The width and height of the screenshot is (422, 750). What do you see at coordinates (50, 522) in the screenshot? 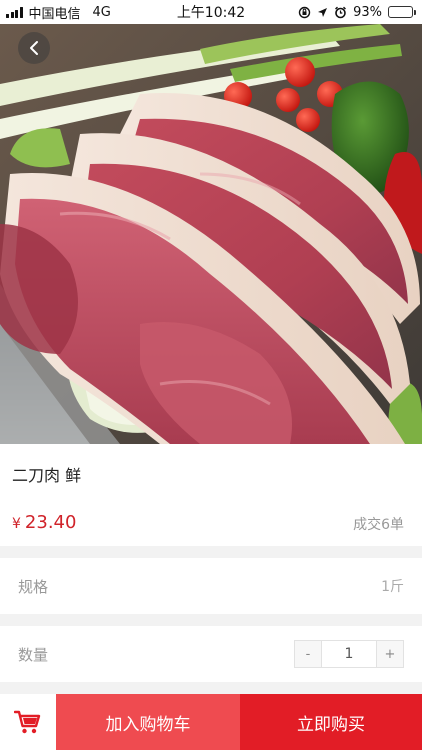
I see `price-value: 23.40` at bounding box center [50, 522].